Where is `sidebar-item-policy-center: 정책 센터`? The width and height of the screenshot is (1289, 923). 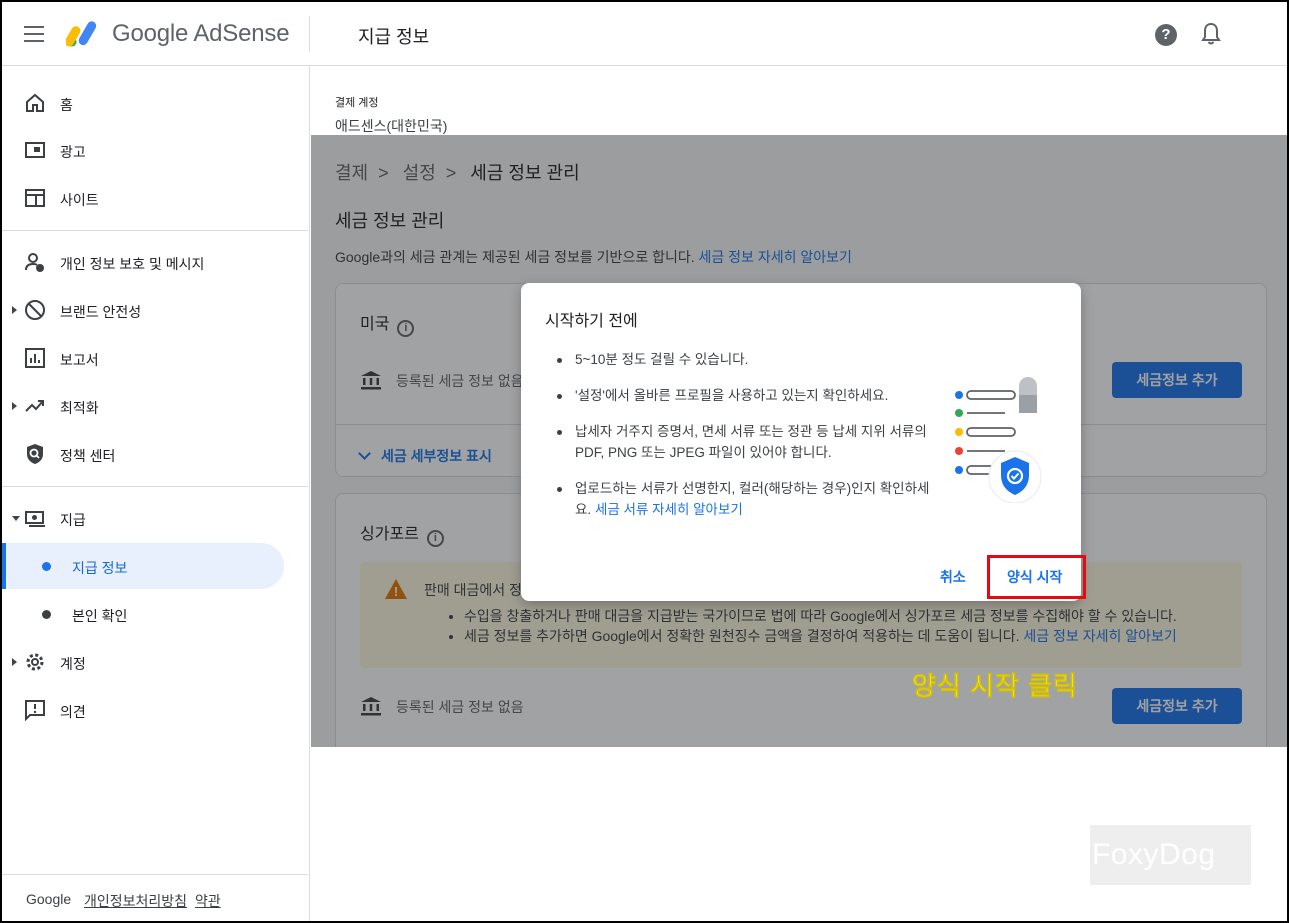 sidebar-item-policy-center: 정책 센터 is located at coordinates (155, 454).